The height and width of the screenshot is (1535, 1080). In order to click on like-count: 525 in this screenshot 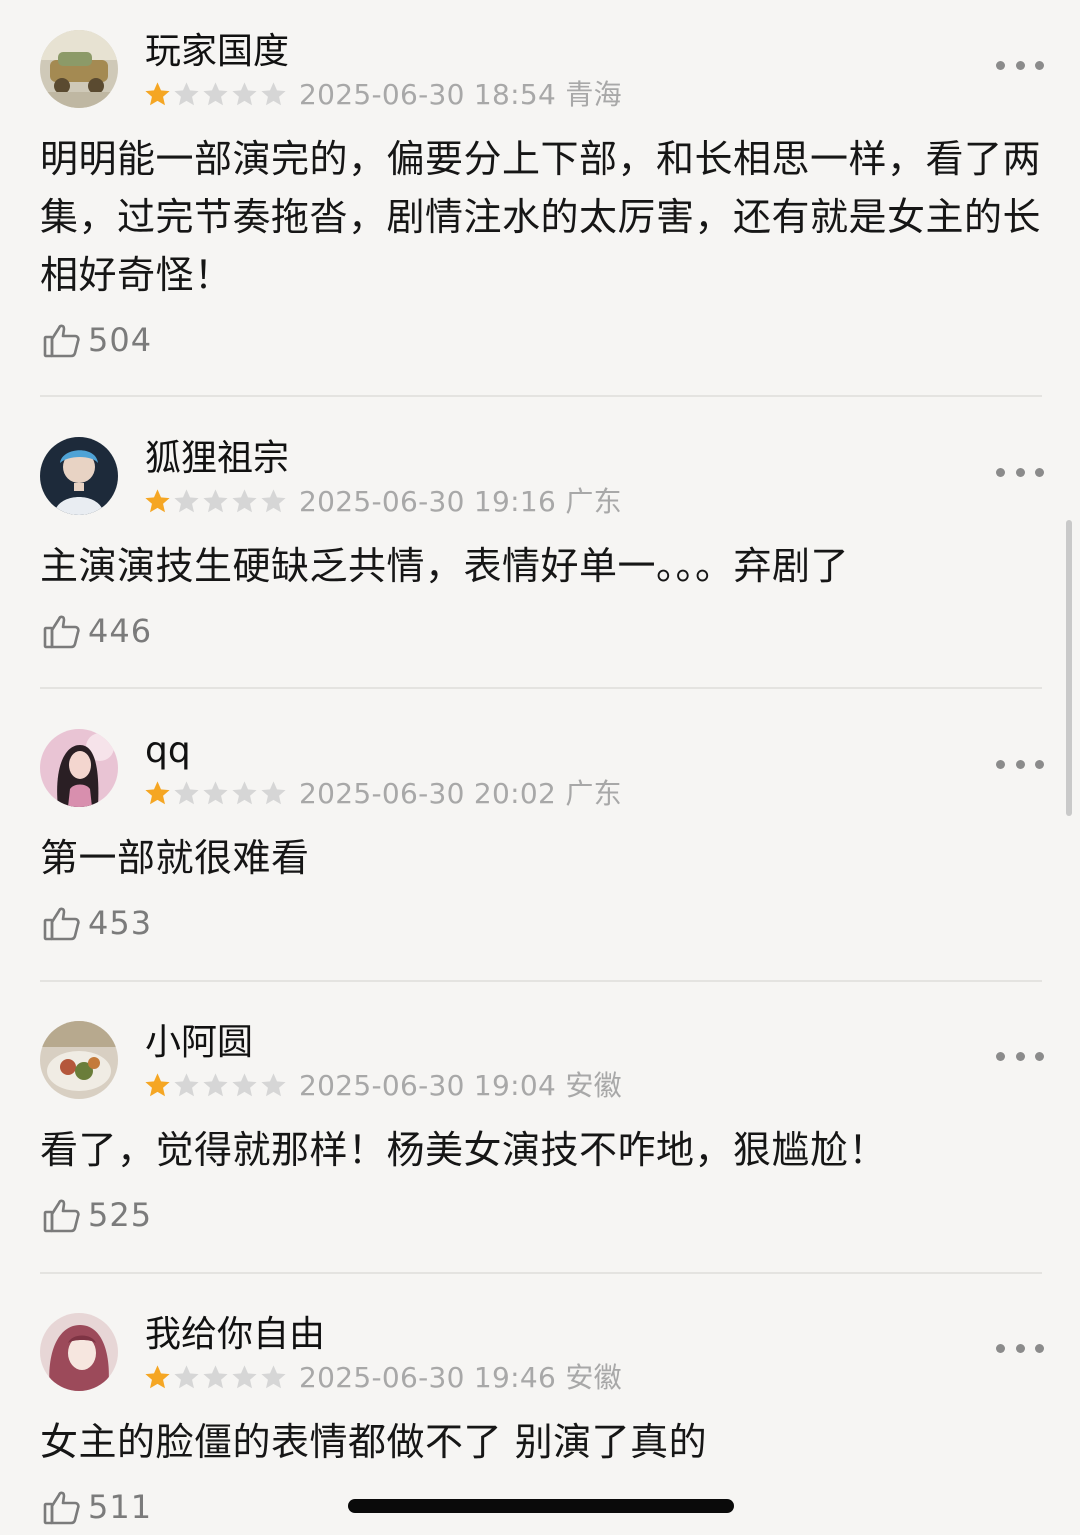, I will do `click(120, 1215)`.